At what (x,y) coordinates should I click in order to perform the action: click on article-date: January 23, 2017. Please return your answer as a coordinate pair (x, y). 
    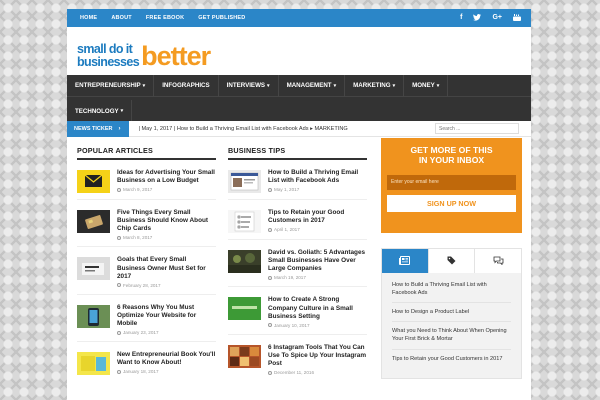
    Looking at the image, I should click on (166, 332).